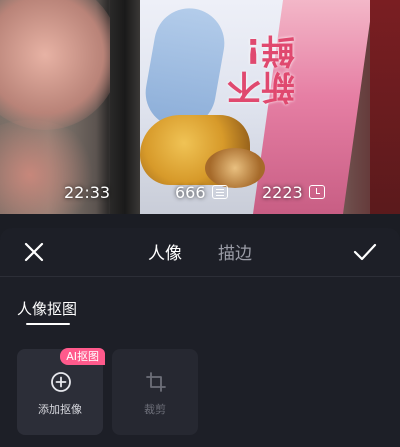 The image size is (400, 447). Describe the element at coordinates (82, 356) in the screenshot. I see `ai-cutout-badge: AI抠图` at that location.